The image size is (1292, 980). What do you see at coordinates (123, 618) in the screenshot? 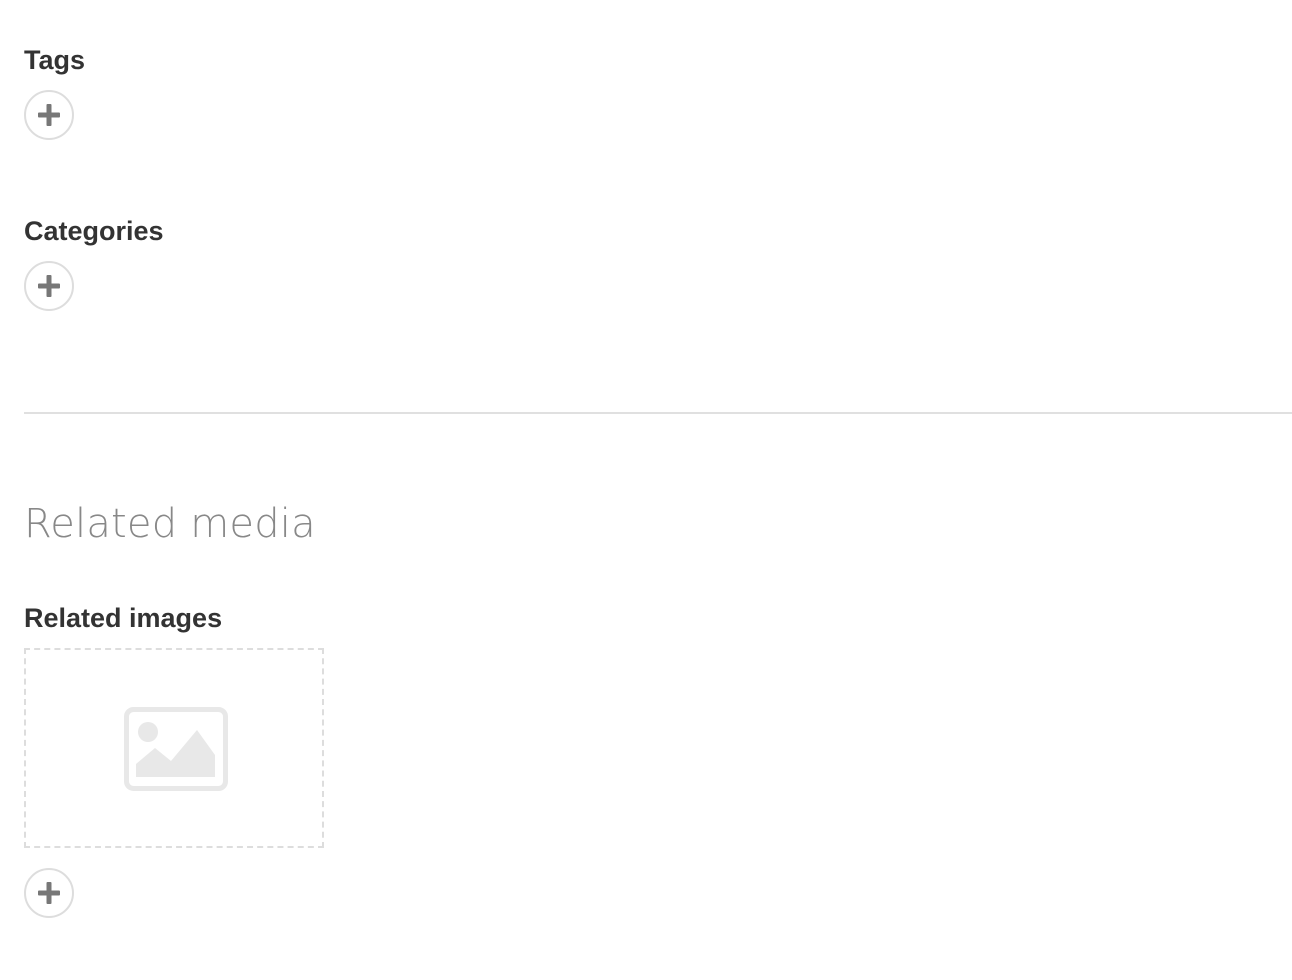
I see `related-images-label: Related images` at bounding box center [123, 618].